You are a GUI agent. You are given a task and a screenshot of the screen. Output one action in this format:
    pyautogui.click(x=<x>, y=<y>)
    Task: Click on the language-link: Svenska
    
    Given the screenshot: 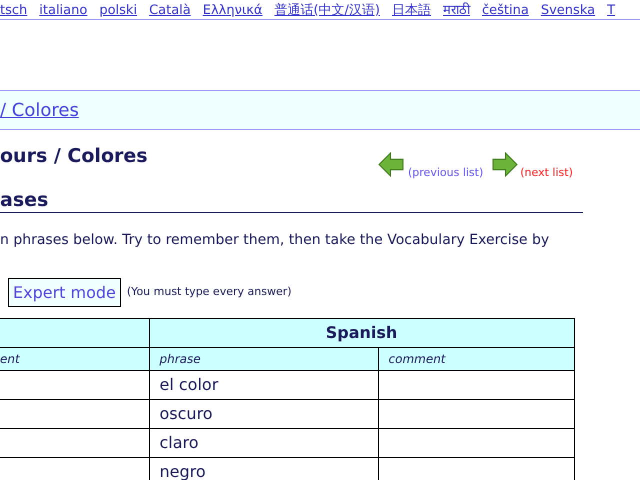 What is the action you would take?
    pyautogui.click(x=568, y=10)
    